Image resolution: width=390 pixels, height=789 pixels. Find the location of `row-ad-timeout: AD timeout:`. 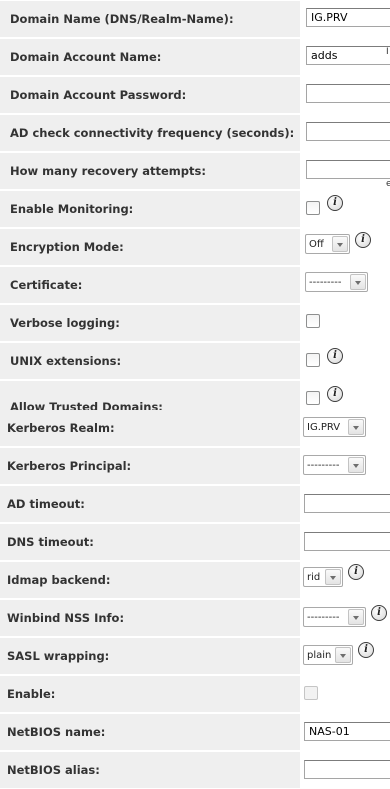

row-ad-timeout: AD timeout: is located at coordinates (195, 504).